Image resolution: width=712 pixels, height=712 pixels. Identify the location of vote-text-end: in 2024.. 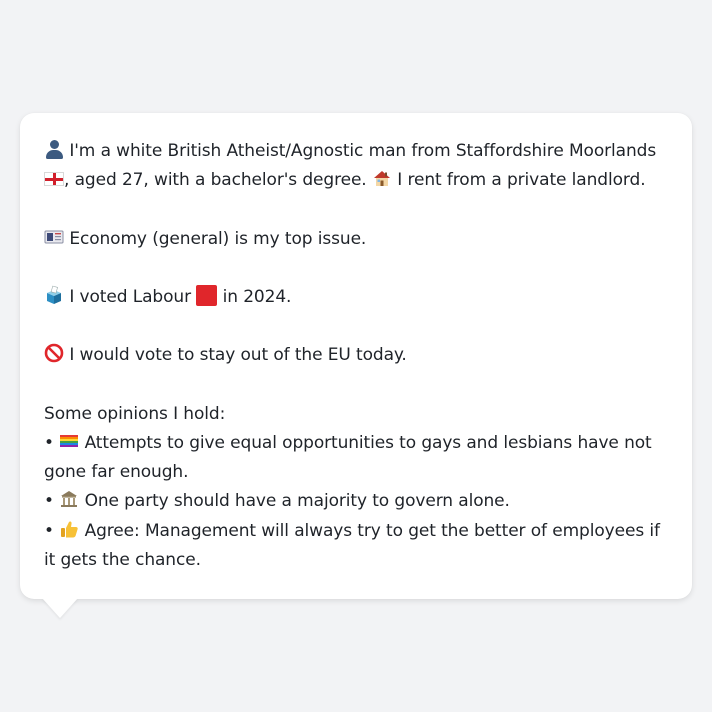
(257, 296).